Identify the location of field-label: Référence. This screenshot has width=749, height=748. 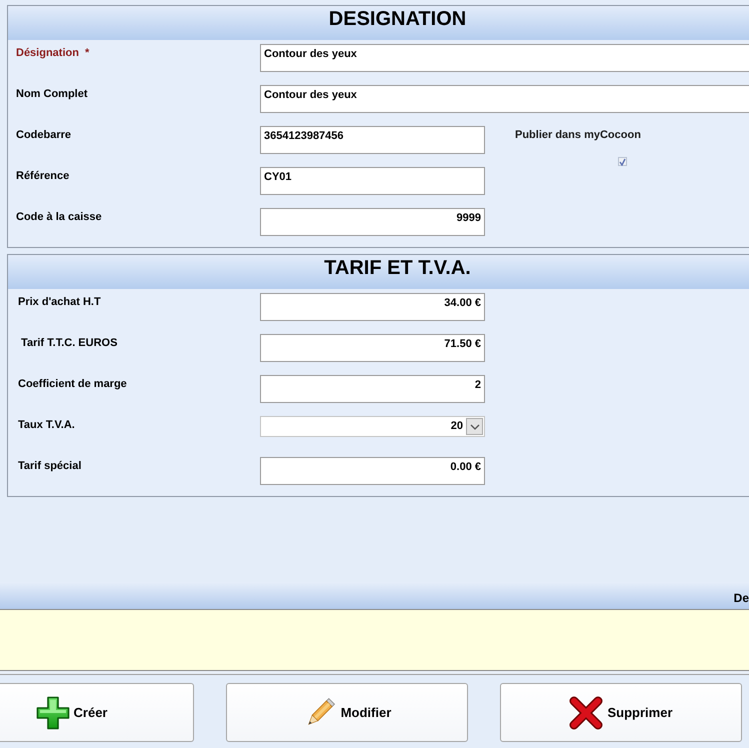
(43, 176).